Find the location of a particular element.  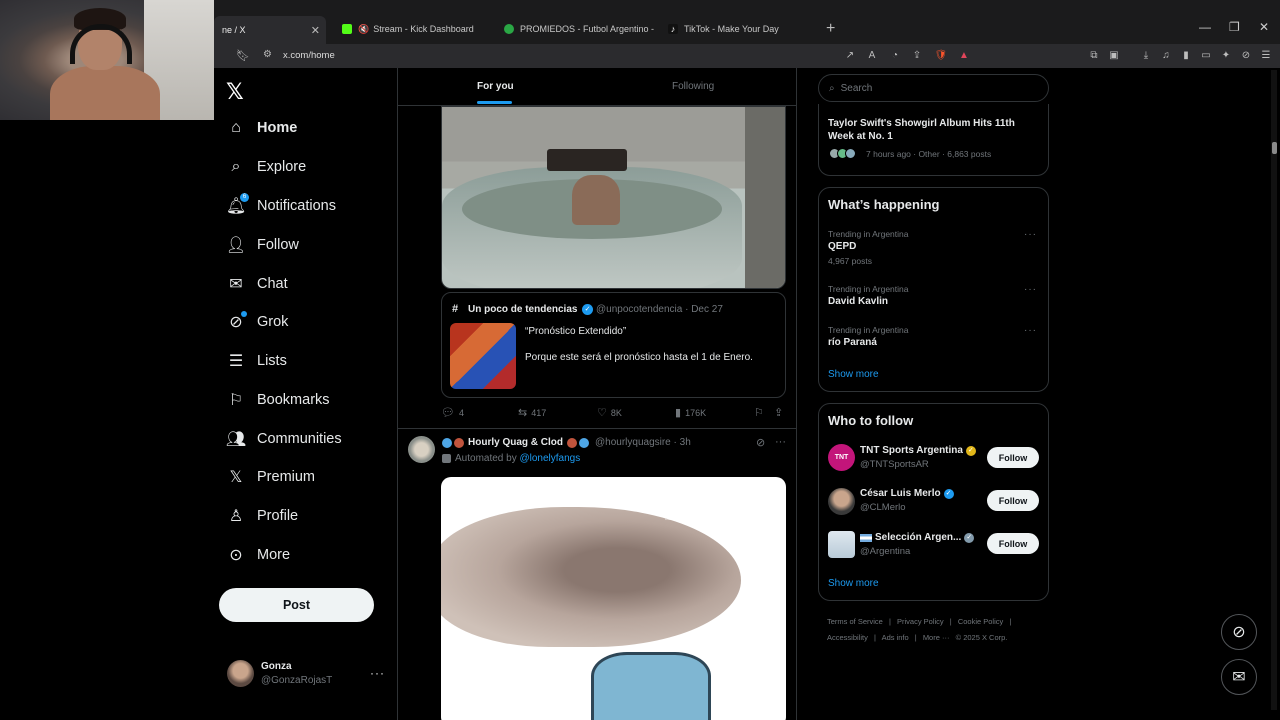

grok-explain-icon: ⊘ is located at coordinates (760, 442).